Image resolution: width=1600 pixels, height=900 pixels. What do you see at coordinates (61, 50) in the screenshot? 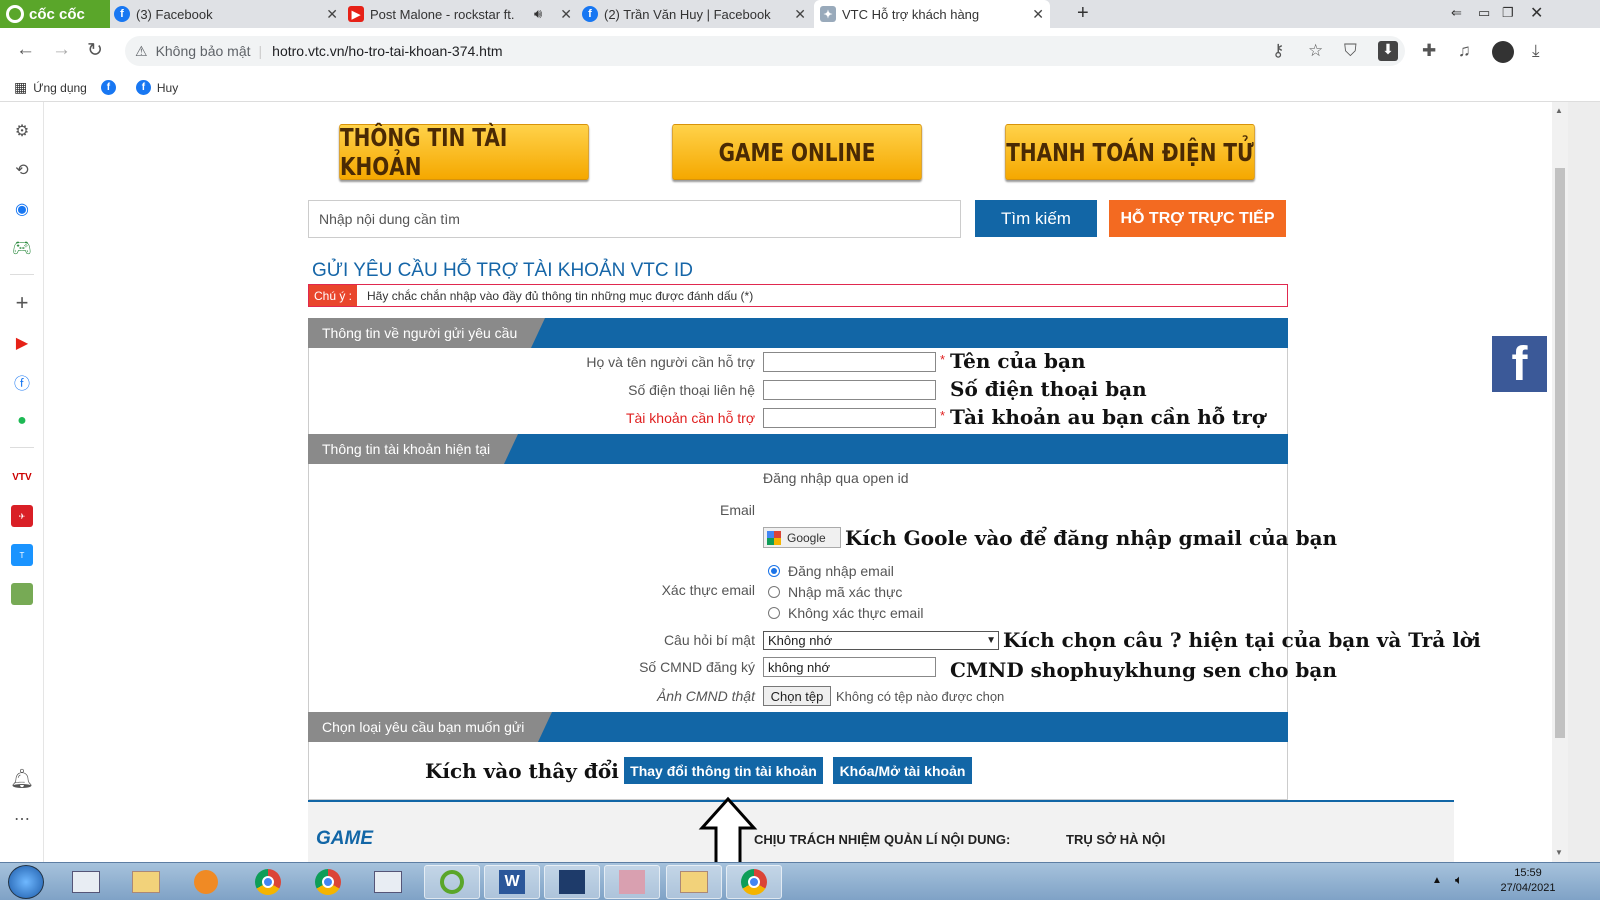
I see `forward-icon: →` at bounding box center [61, 50].